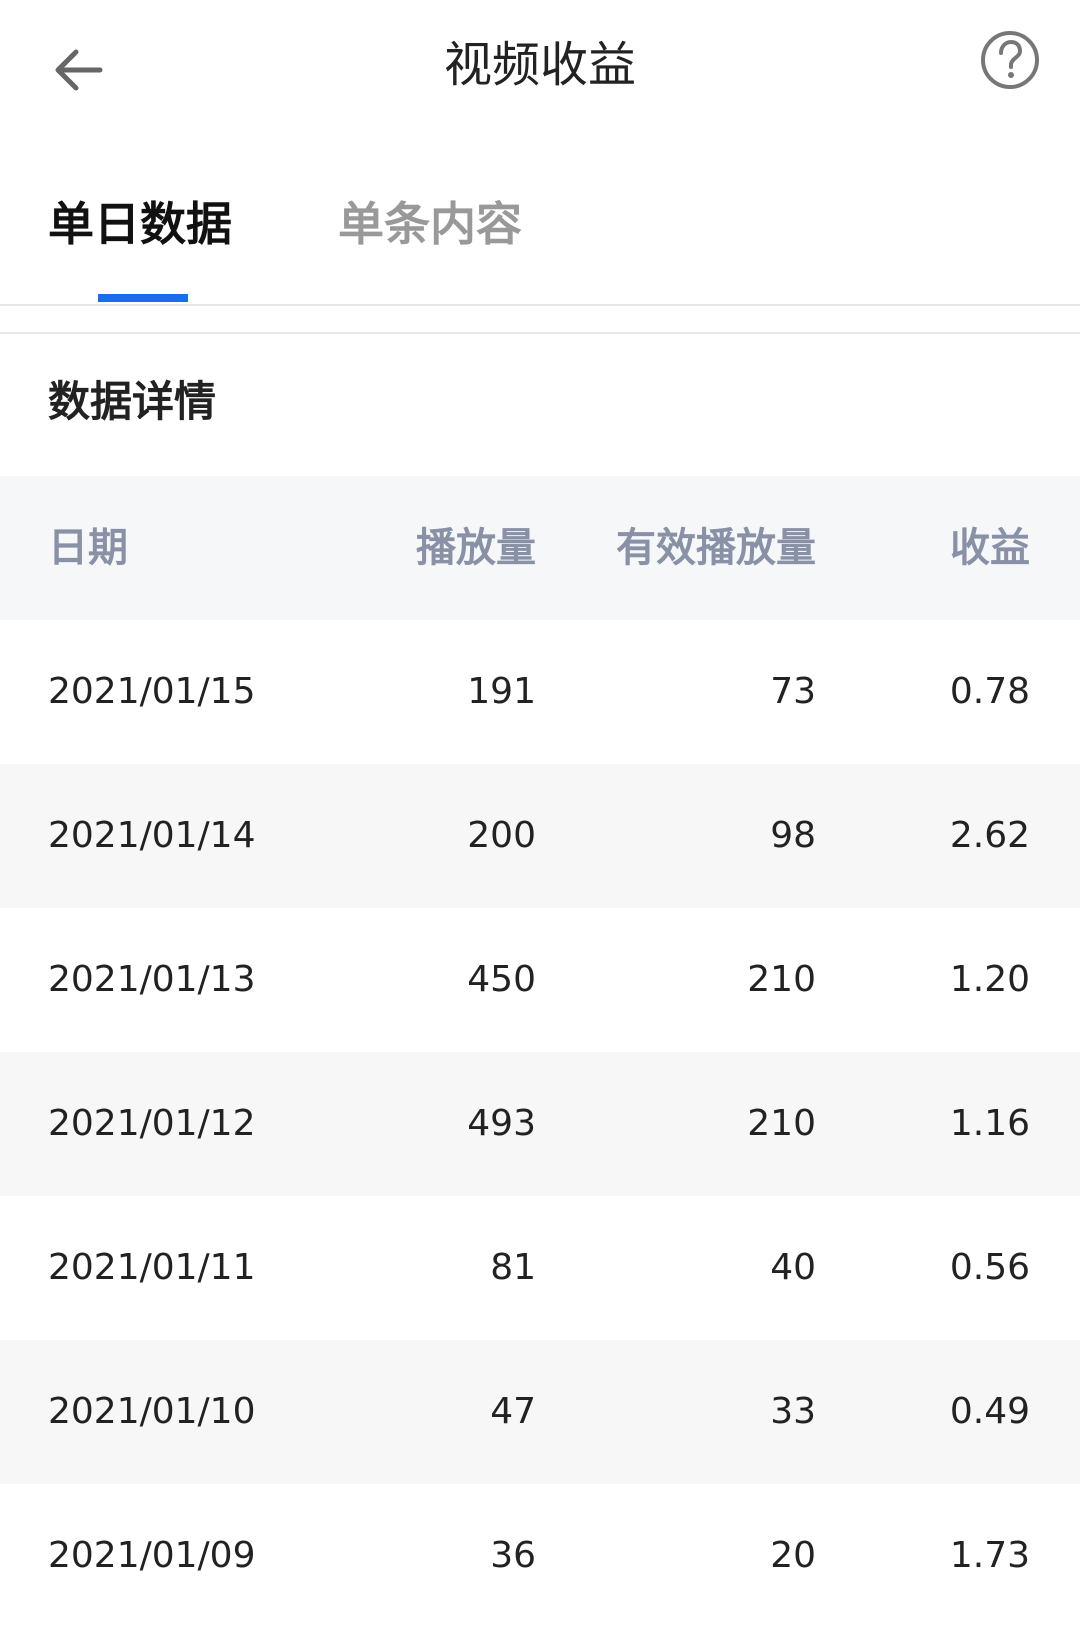  What do you see at coordinates (540, 980) in the screenshot?
I see `table-row: 2021/01/13 450 210 1.20` at bounding box center [540, 980].